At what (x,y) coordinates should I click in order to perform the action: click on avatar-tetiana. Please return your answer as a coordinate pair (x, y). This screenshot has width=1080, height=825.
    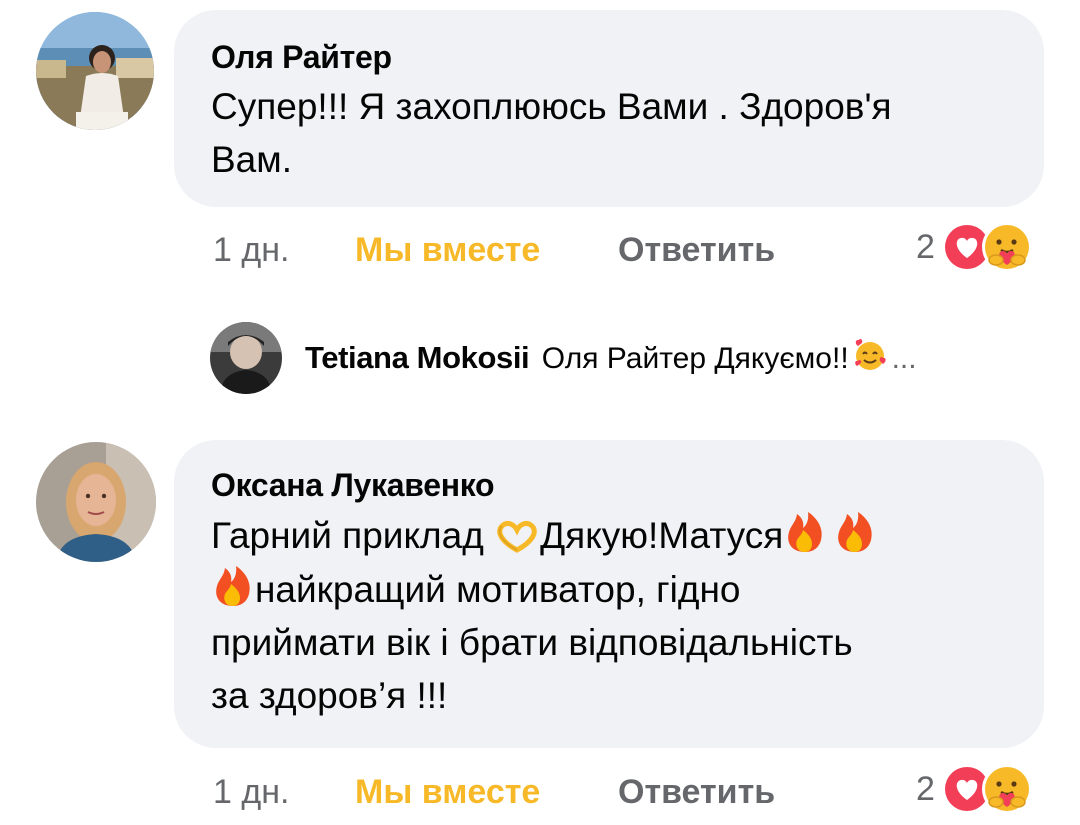
    Looking at the image, I should click on (246, 358).